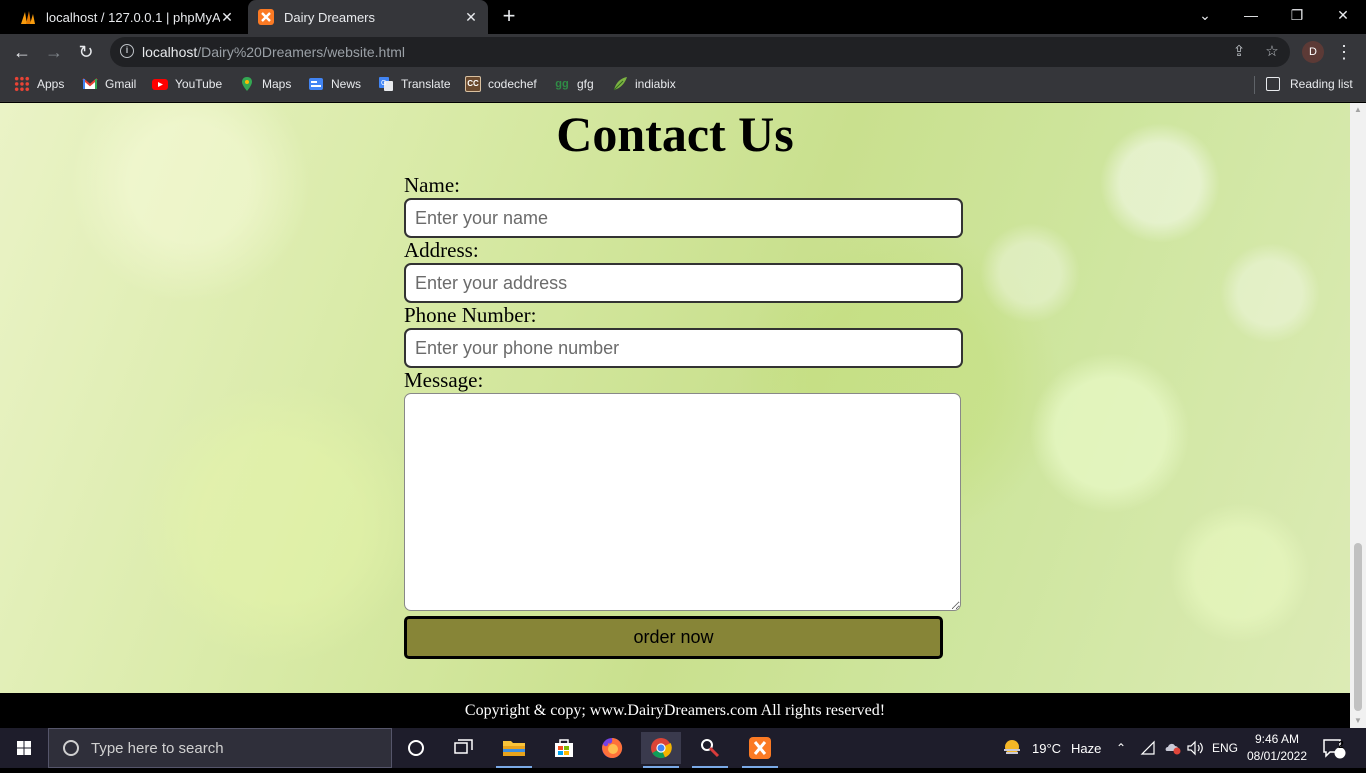 The width and height of the screenshot is (1366, 773). What do you see at coordinates (1239, 52) in the screenshot?
I see `share-icon: ⇪` at bounding box center [1239, 52].